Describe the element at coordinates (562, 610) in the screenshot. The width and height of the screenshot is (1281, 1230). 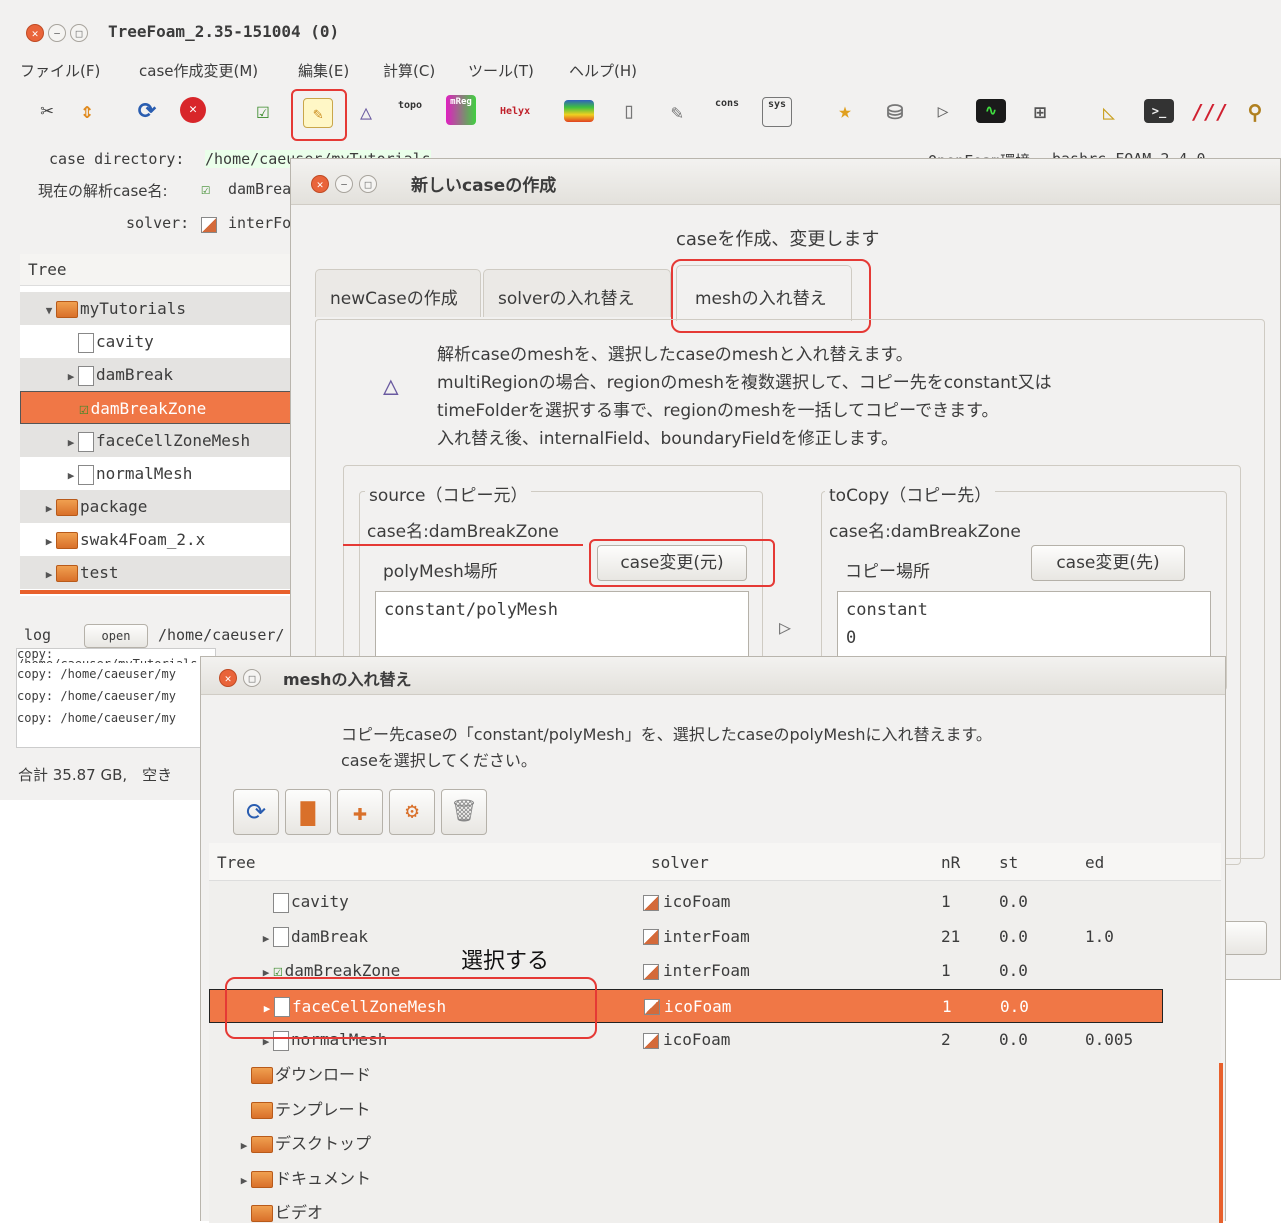
I see `list-item: constant/polyMesh` at that location.